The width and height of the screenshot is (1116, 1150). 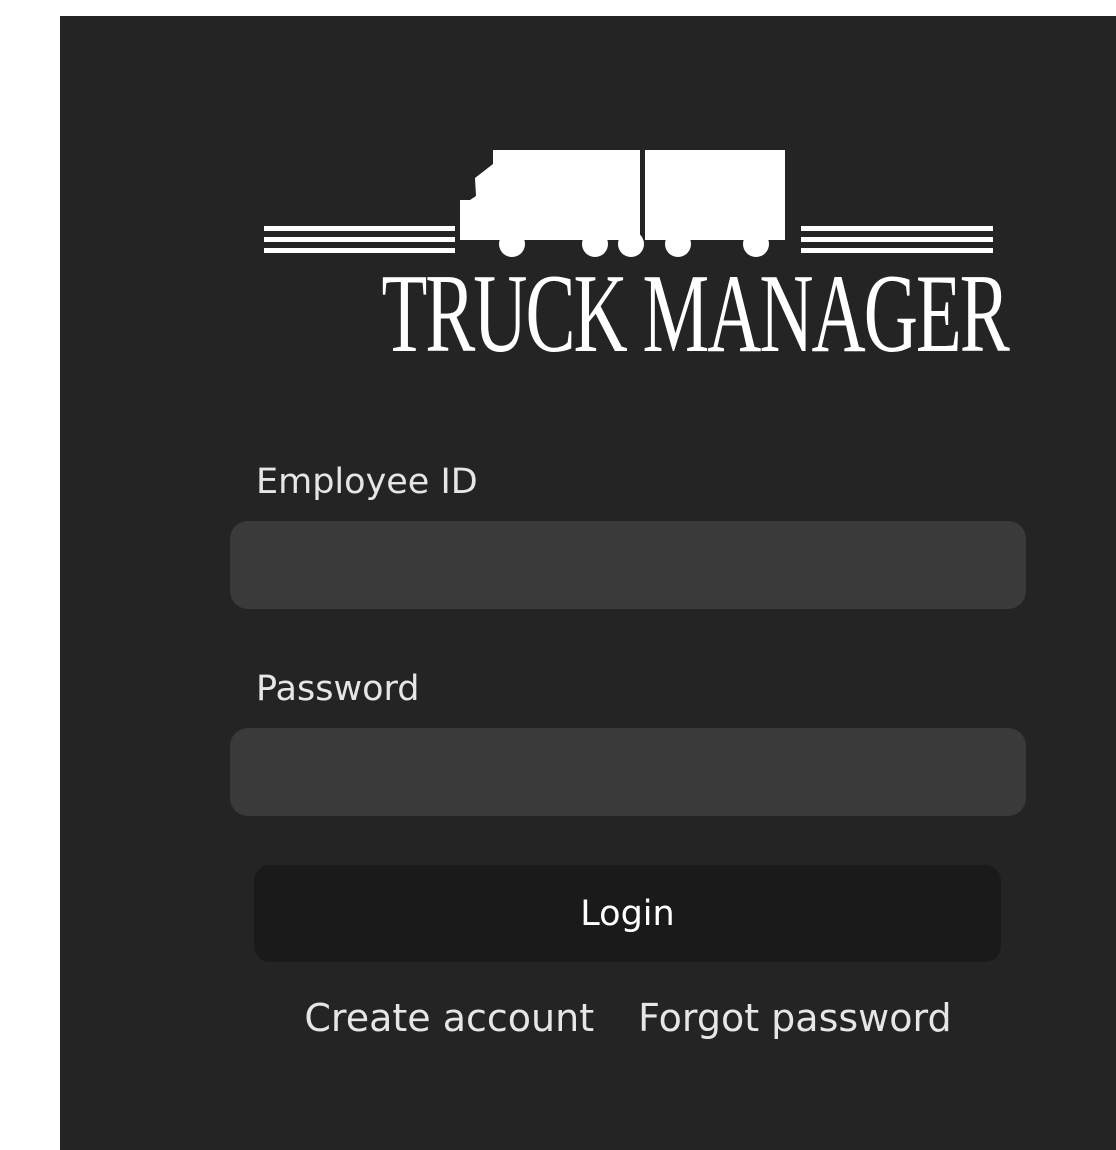 I want to click on forgot-password-link: Forgot password, so click(x=794, y=1018).